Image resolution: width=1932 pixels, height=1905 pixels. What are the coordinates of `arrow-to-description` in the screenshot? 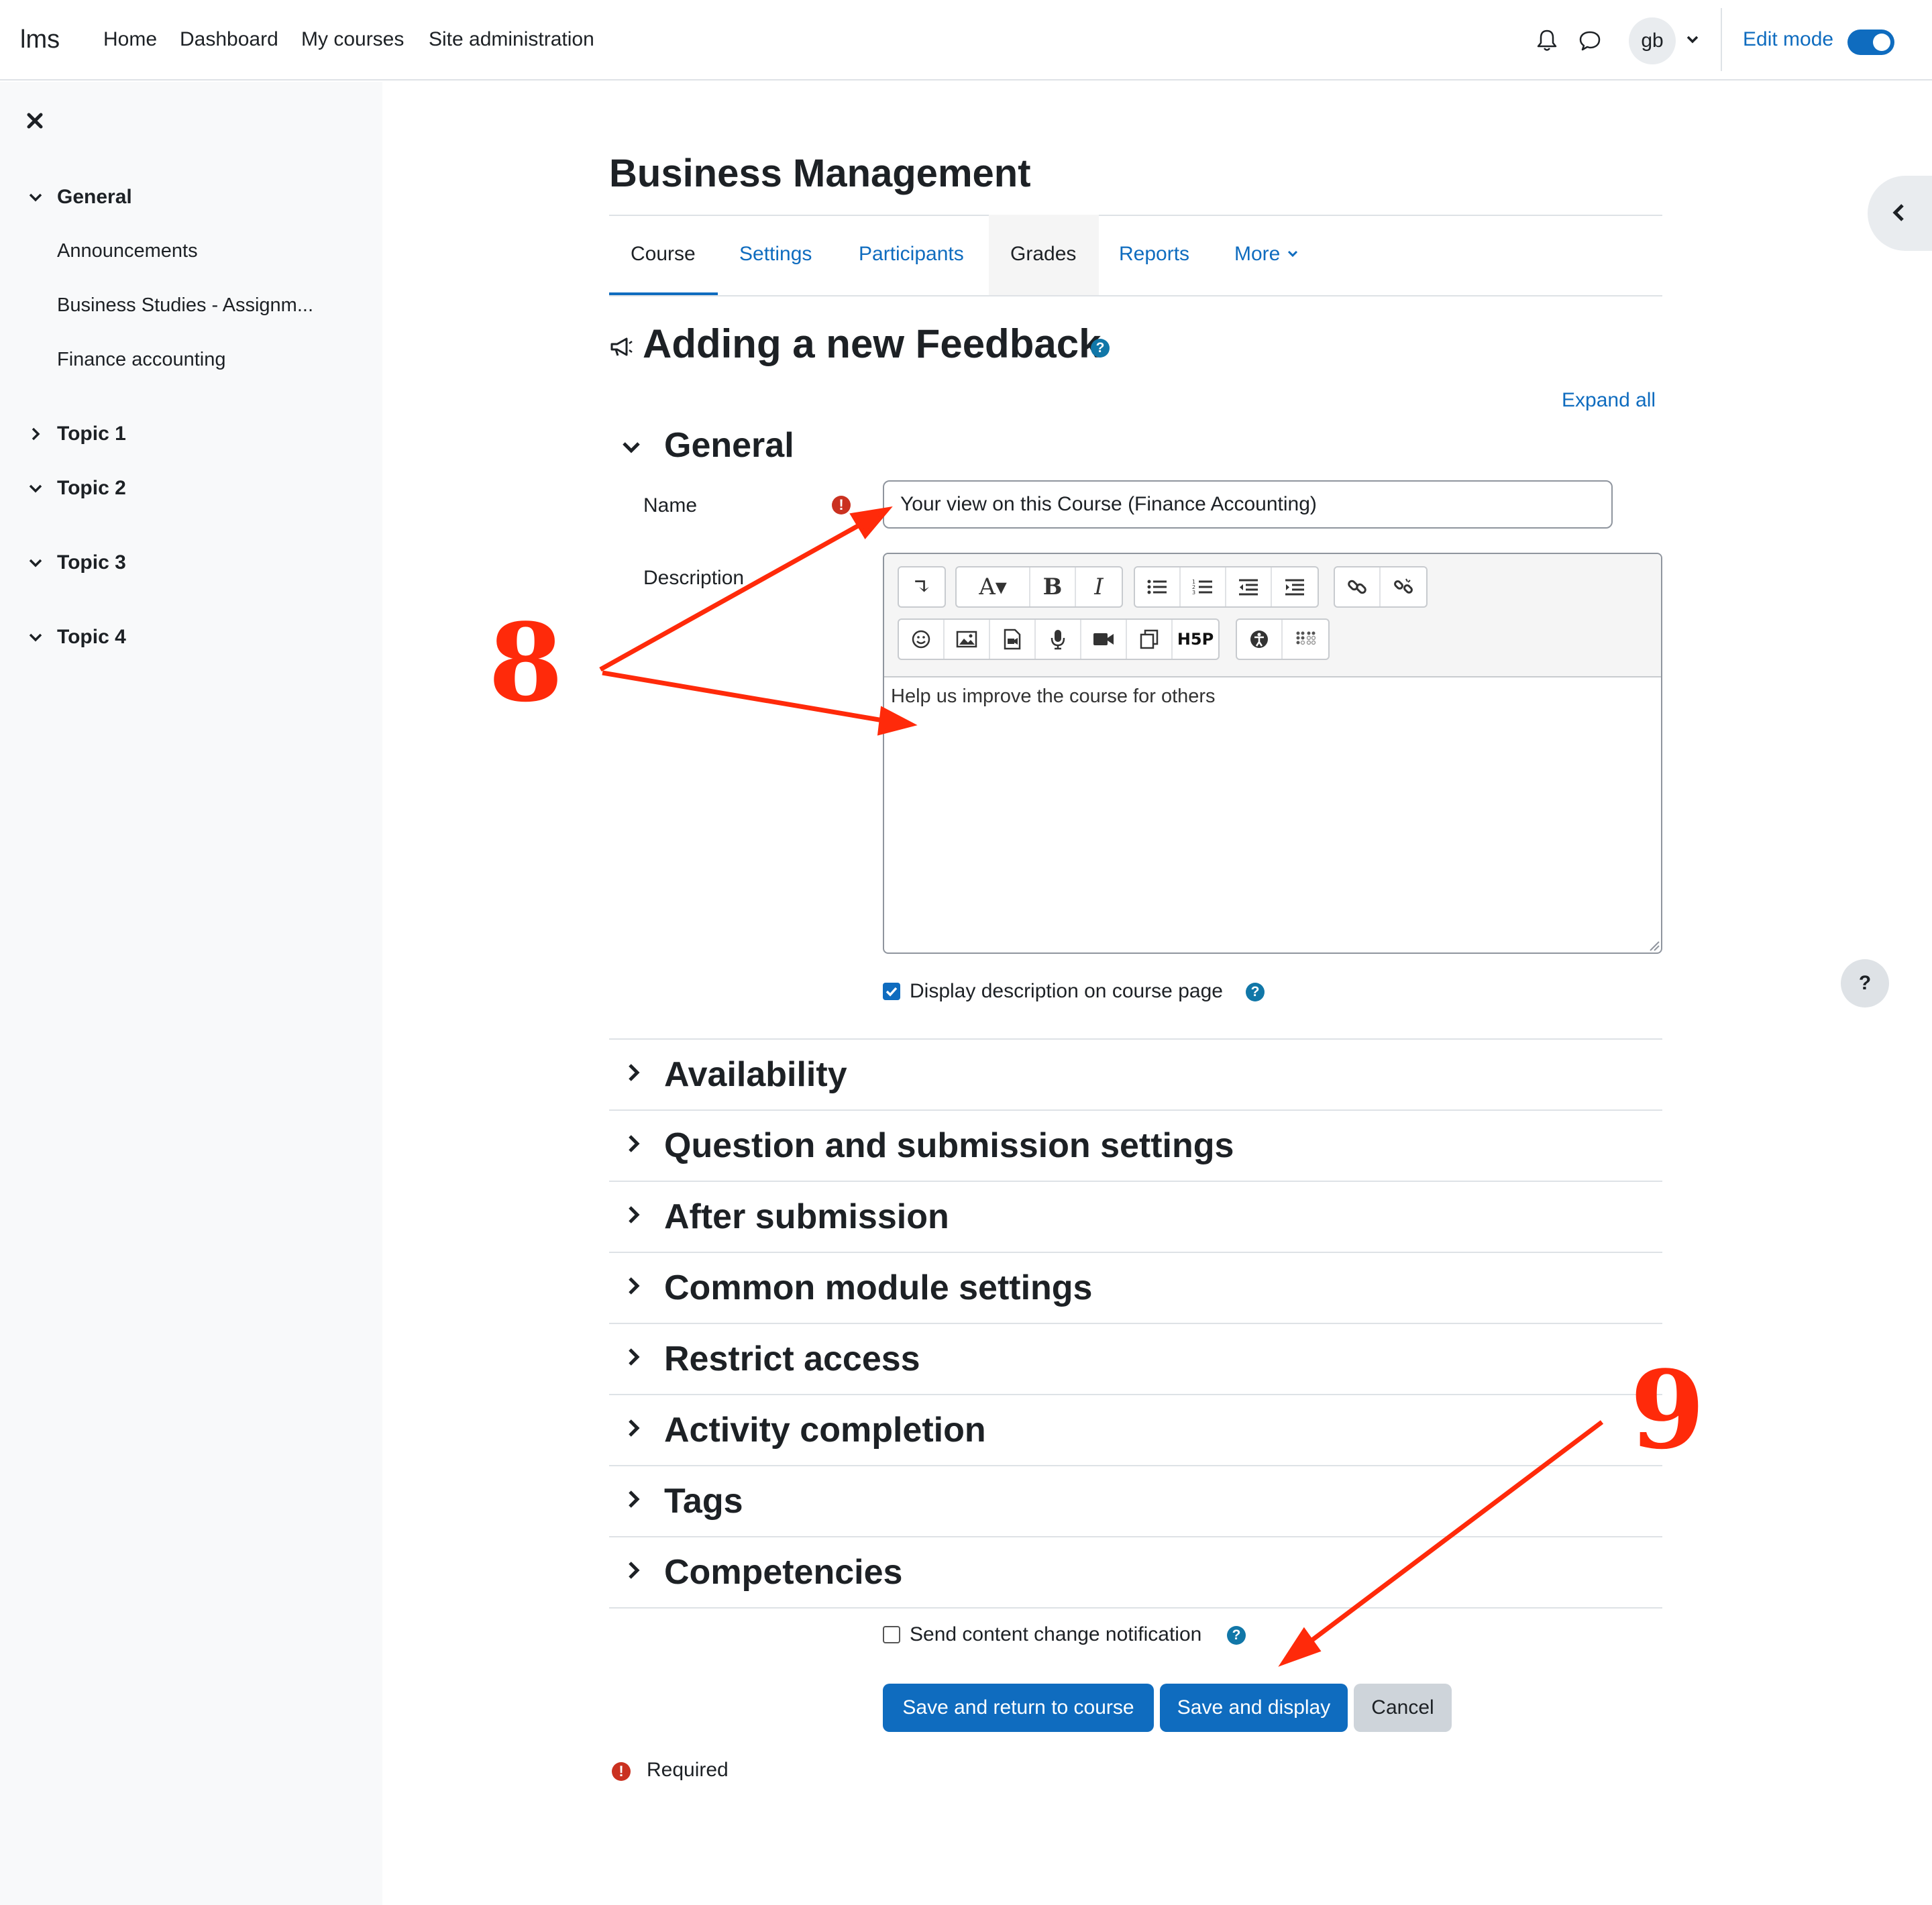 It's located at (745, 697).